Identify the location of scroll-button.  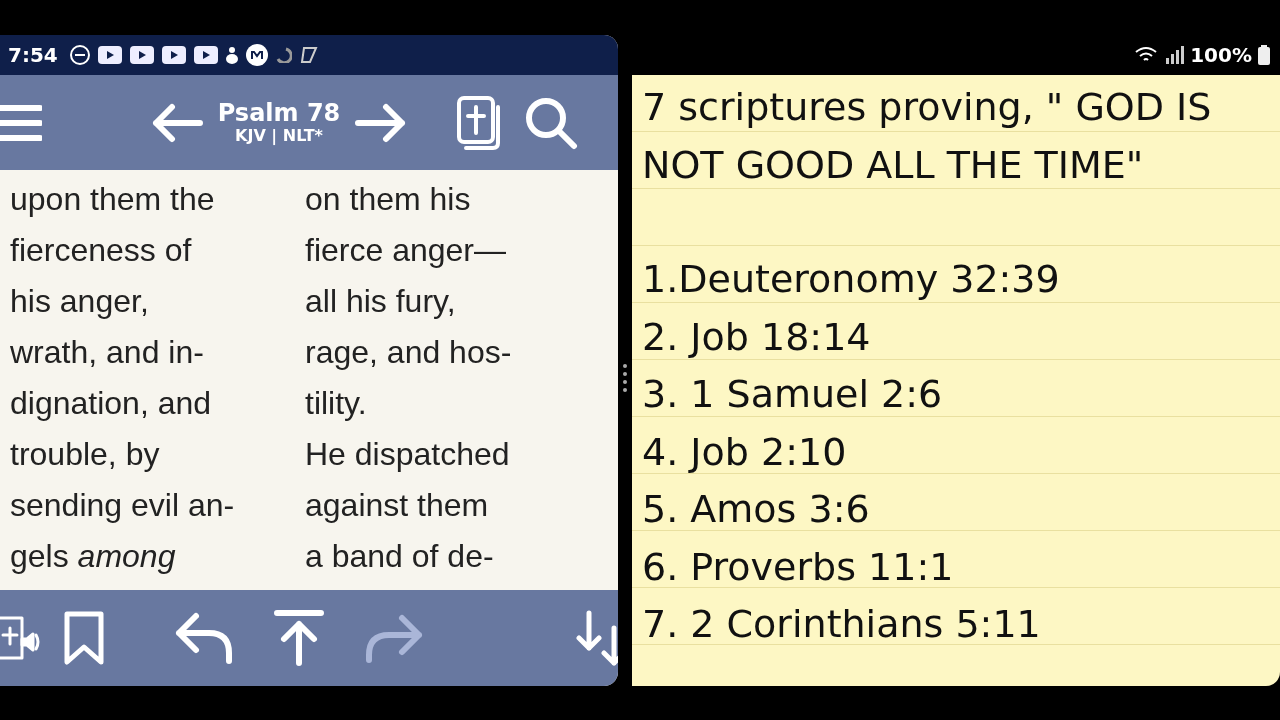
(596, 638).